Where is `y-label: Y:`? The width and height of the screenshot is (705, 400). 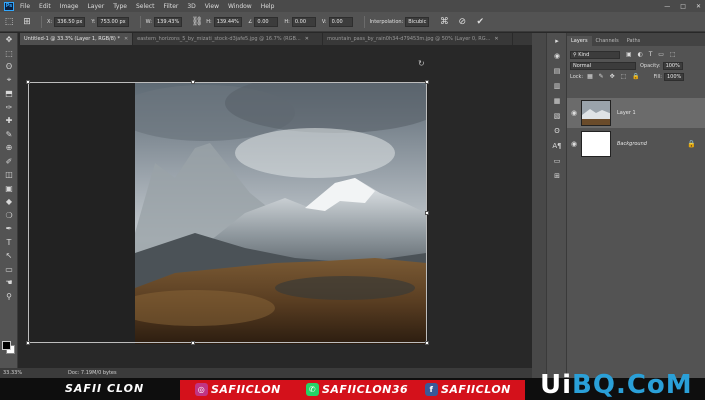 y-label: Y: is located at coordinates (93, 21).